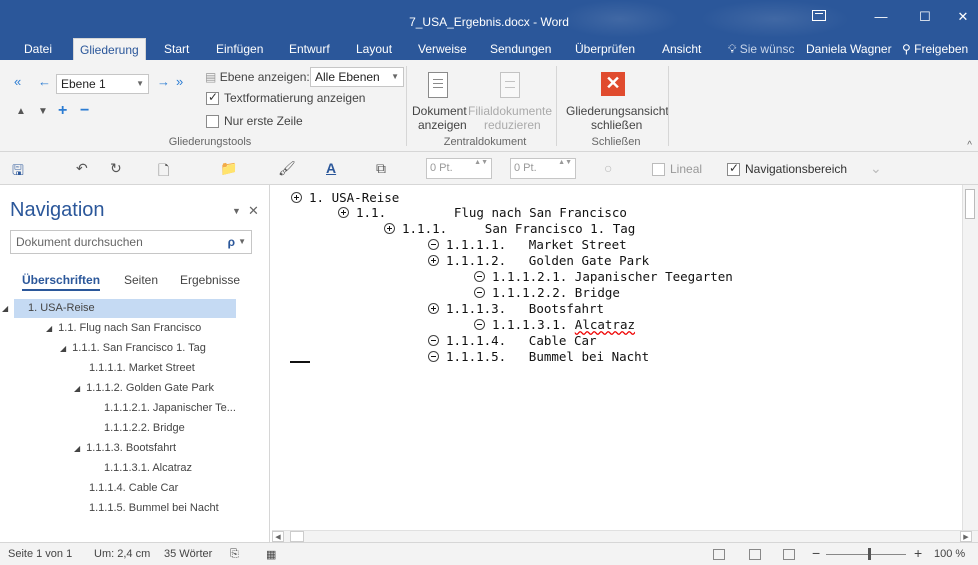  I want to click on outline-paragraph: 1.1.1.1. Market Street, so click(527, 244).